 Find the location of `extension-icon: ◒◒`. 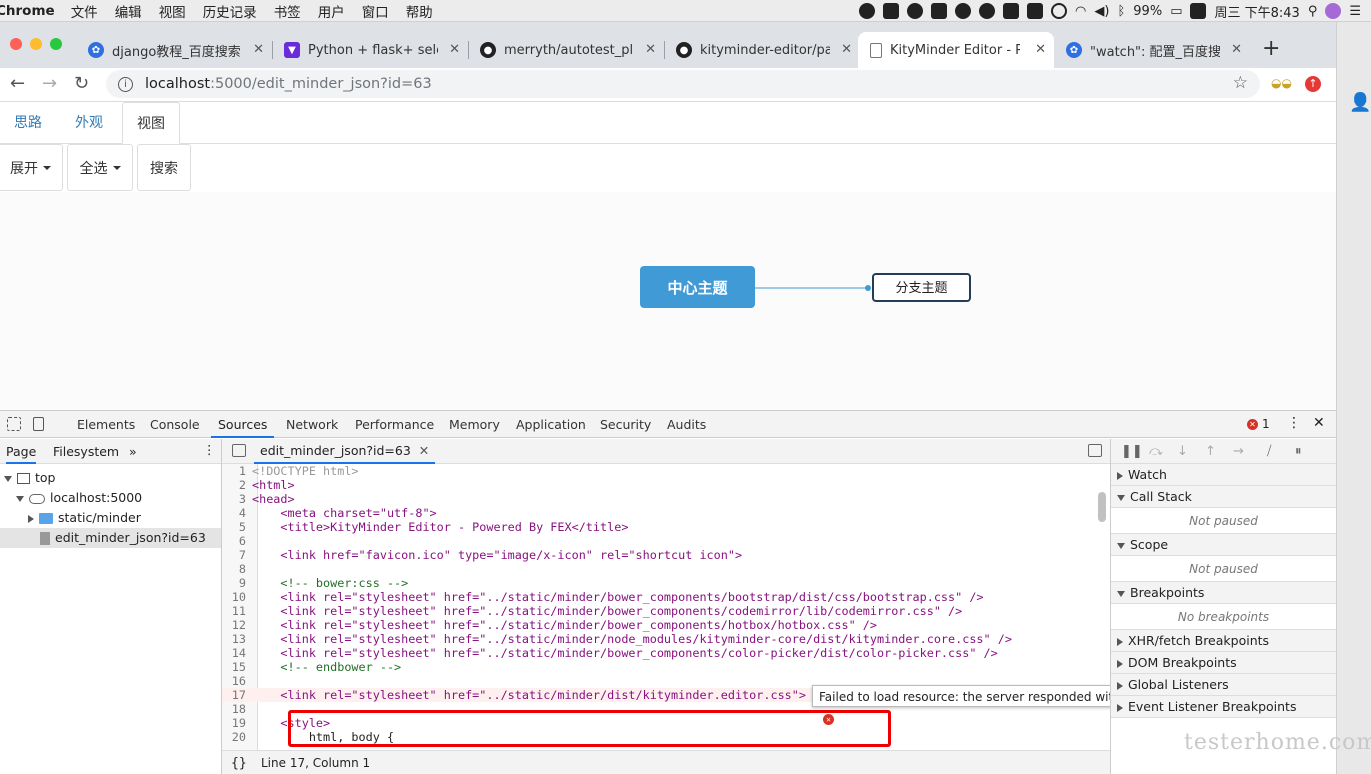

extension-icon: ◒◒ is located at coordinates (1281, 83).